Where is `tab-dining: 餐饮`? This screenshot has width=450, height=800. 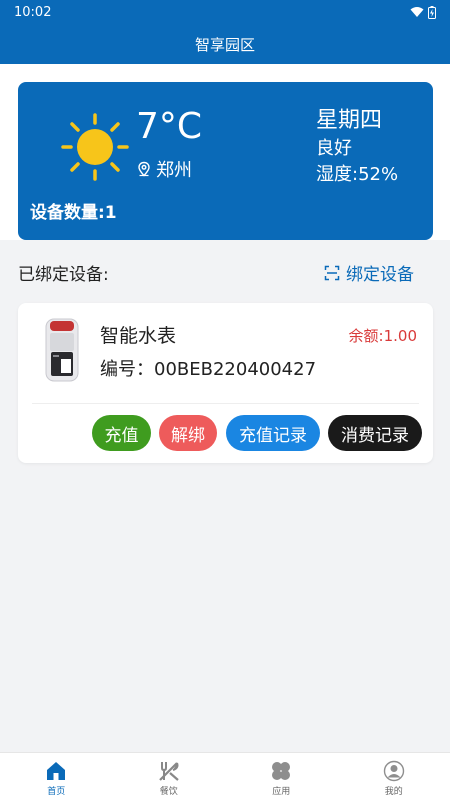
tab-dining: 餐饮 is located at coordinates (169, 776).